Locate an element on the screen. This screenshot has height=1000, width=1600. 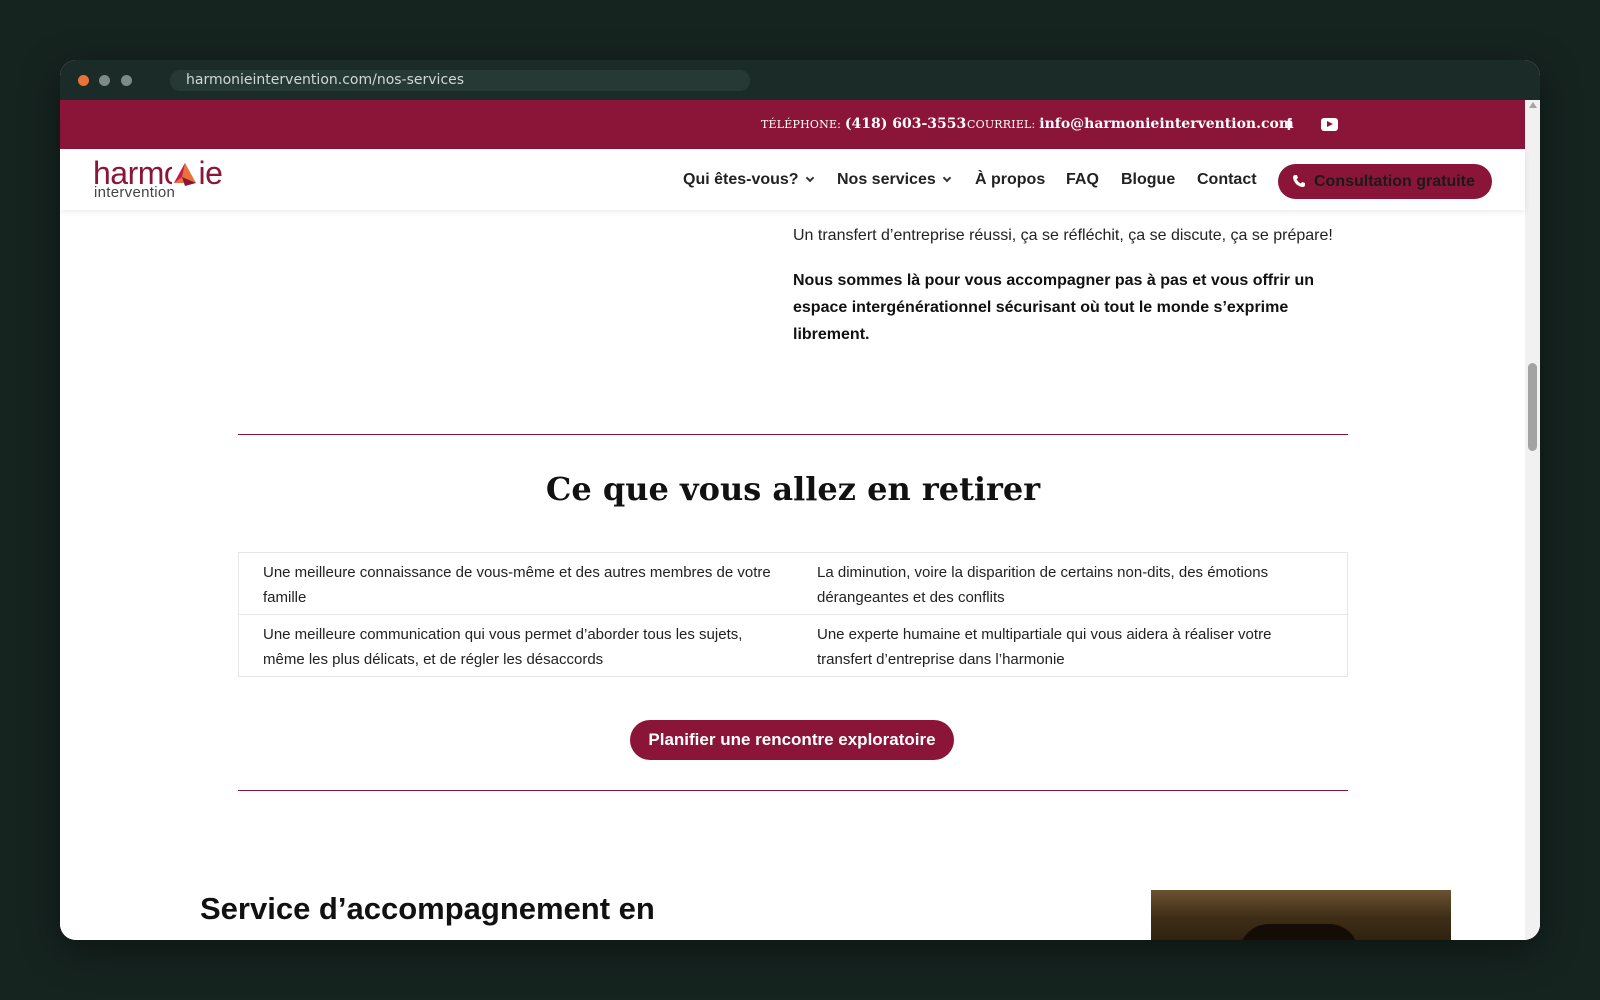
plan-meeting-button: Planifier une rencontre exploratoire is located at coordinates (792, 740).